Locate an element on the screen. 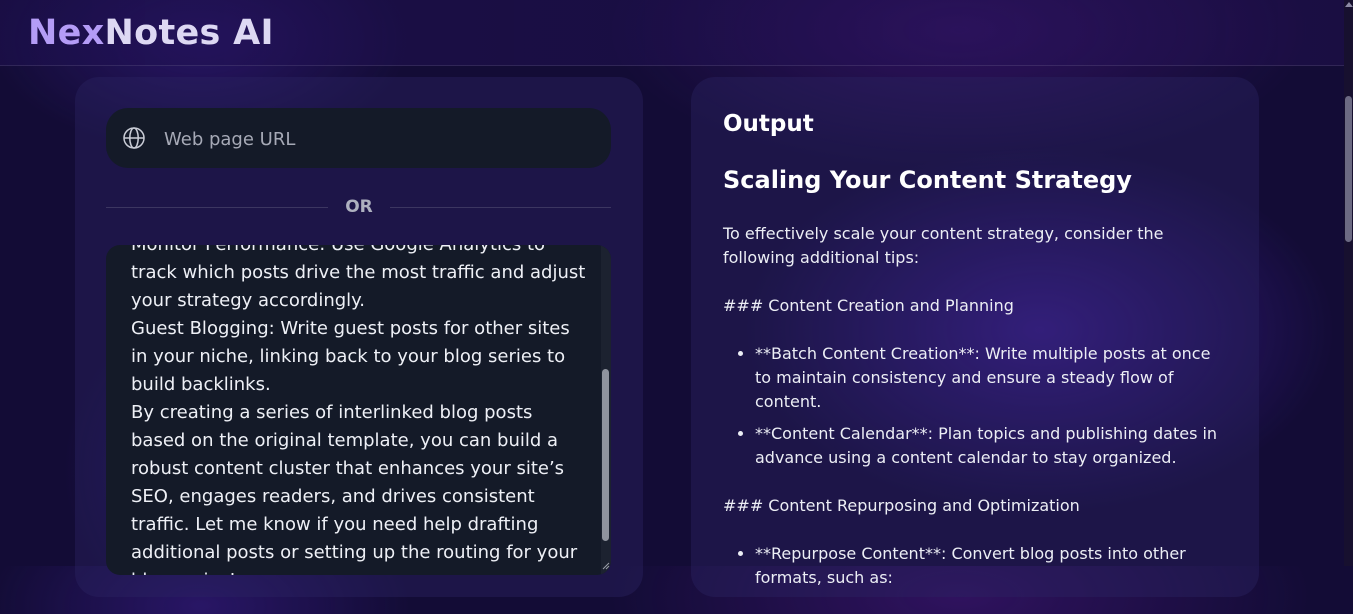 The width and height of the screenshot is (1353, 614). divider-line-left is located at coordinates (217, 207).